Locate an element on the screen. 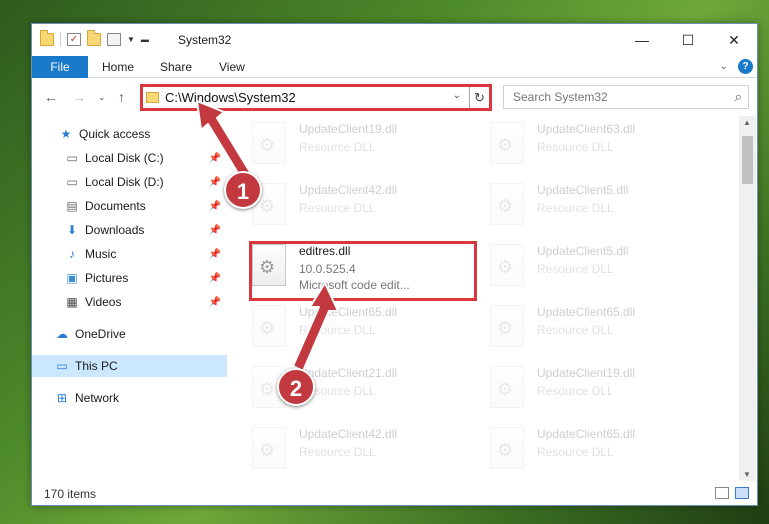  callout-badge-2: 2 is located at coordinates (296, 387).